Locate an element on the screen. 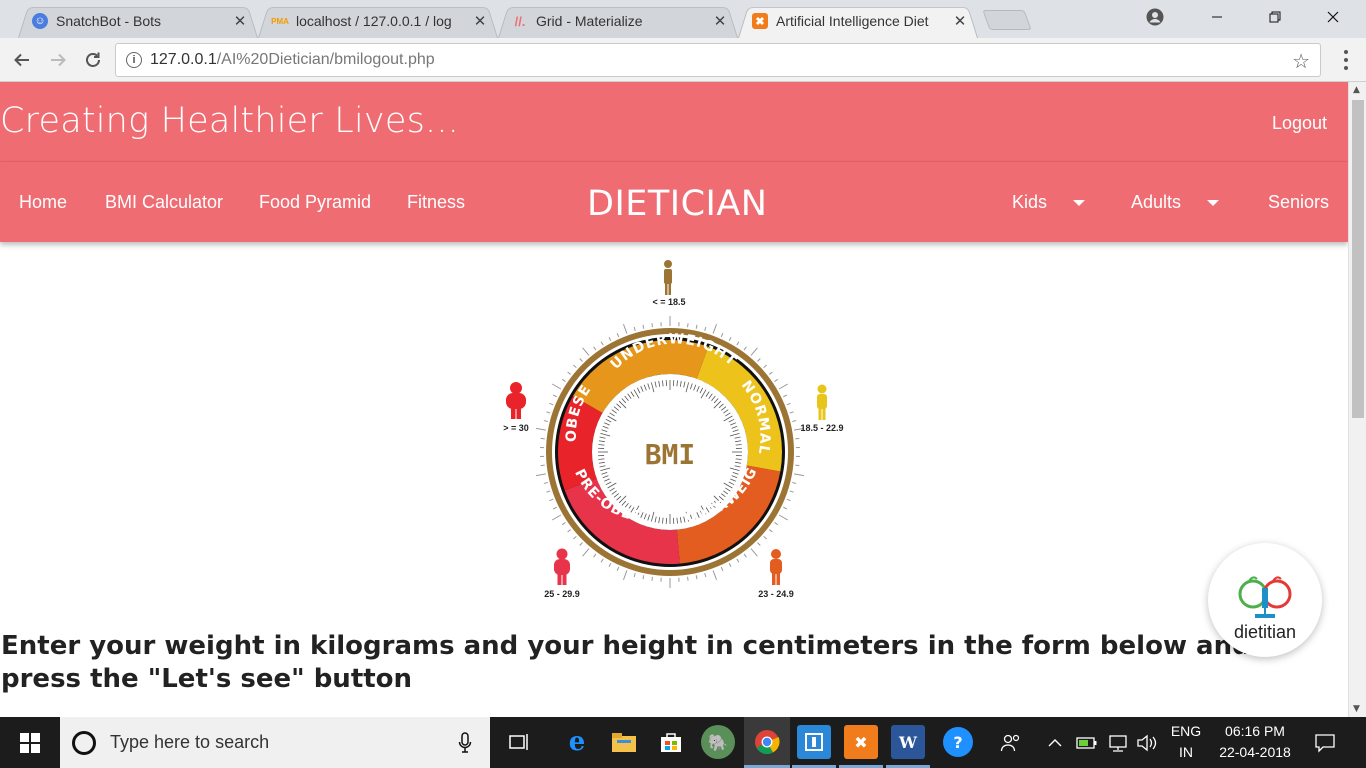 The height and width of the screenshot is (768, 1366). materialize-icon: //. is located at coordinates (520, 21).